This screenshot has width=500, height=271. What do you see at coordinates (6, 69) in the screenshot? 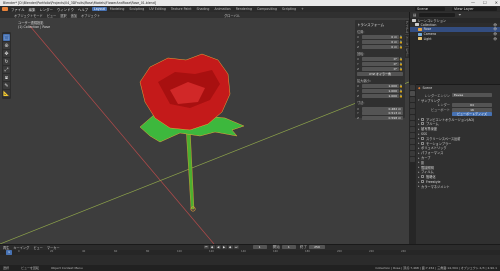
I see `scale-tool-icon: ⤢` at bounding box center [6, 69].